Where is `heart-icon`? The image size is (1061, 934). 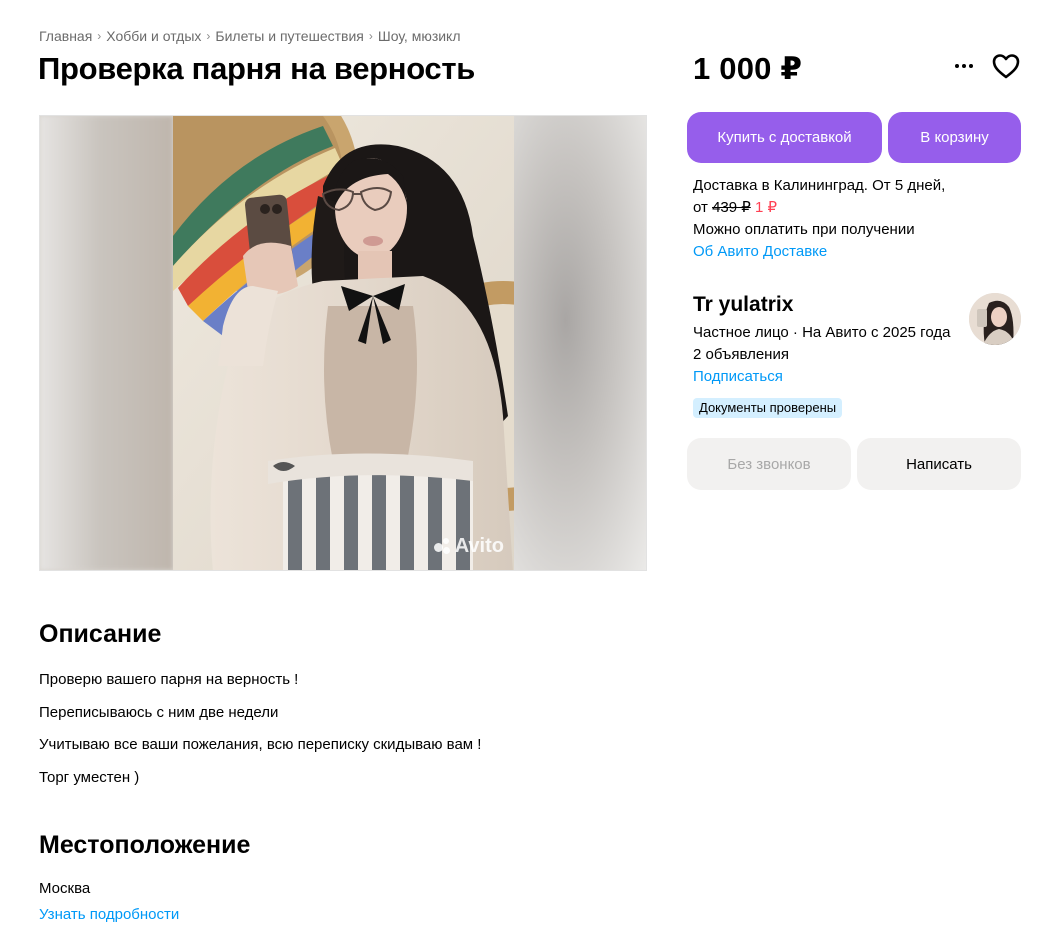 heart-icon is located at coordinates (1006, 66).